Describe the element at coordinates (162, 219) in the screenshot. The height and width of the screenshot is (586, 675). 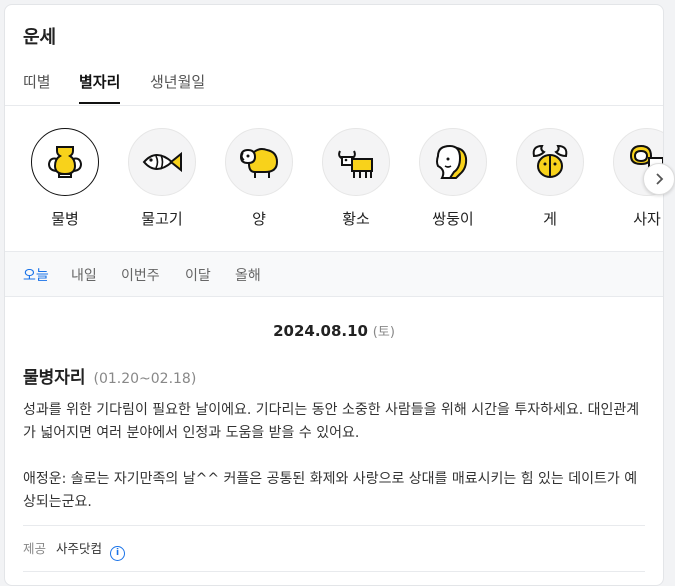
I see `sign-label: 물고기` at that location.